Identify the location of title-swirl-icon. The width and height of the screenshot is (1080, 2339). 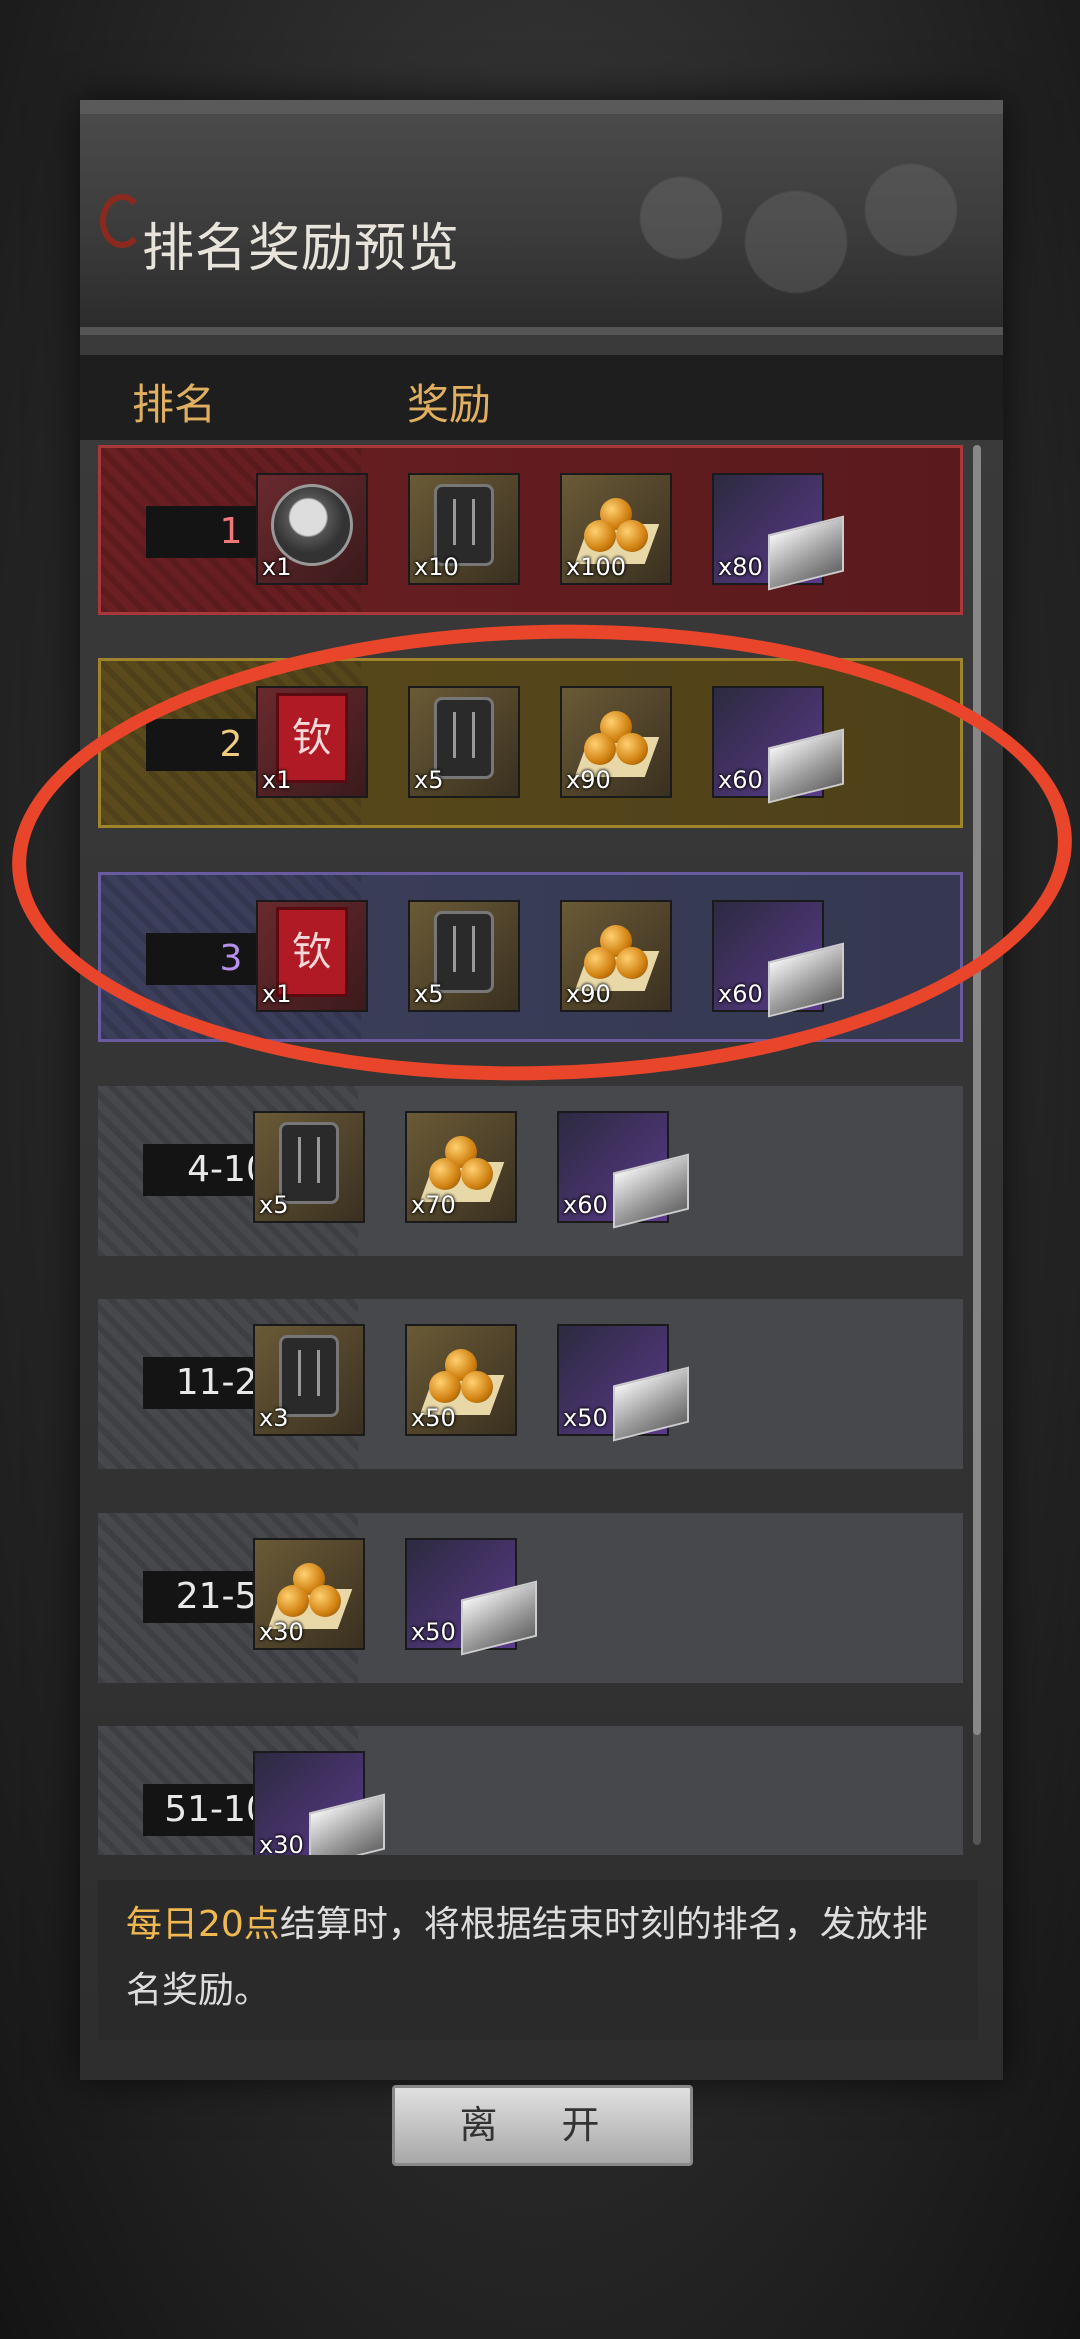
(122, 221).